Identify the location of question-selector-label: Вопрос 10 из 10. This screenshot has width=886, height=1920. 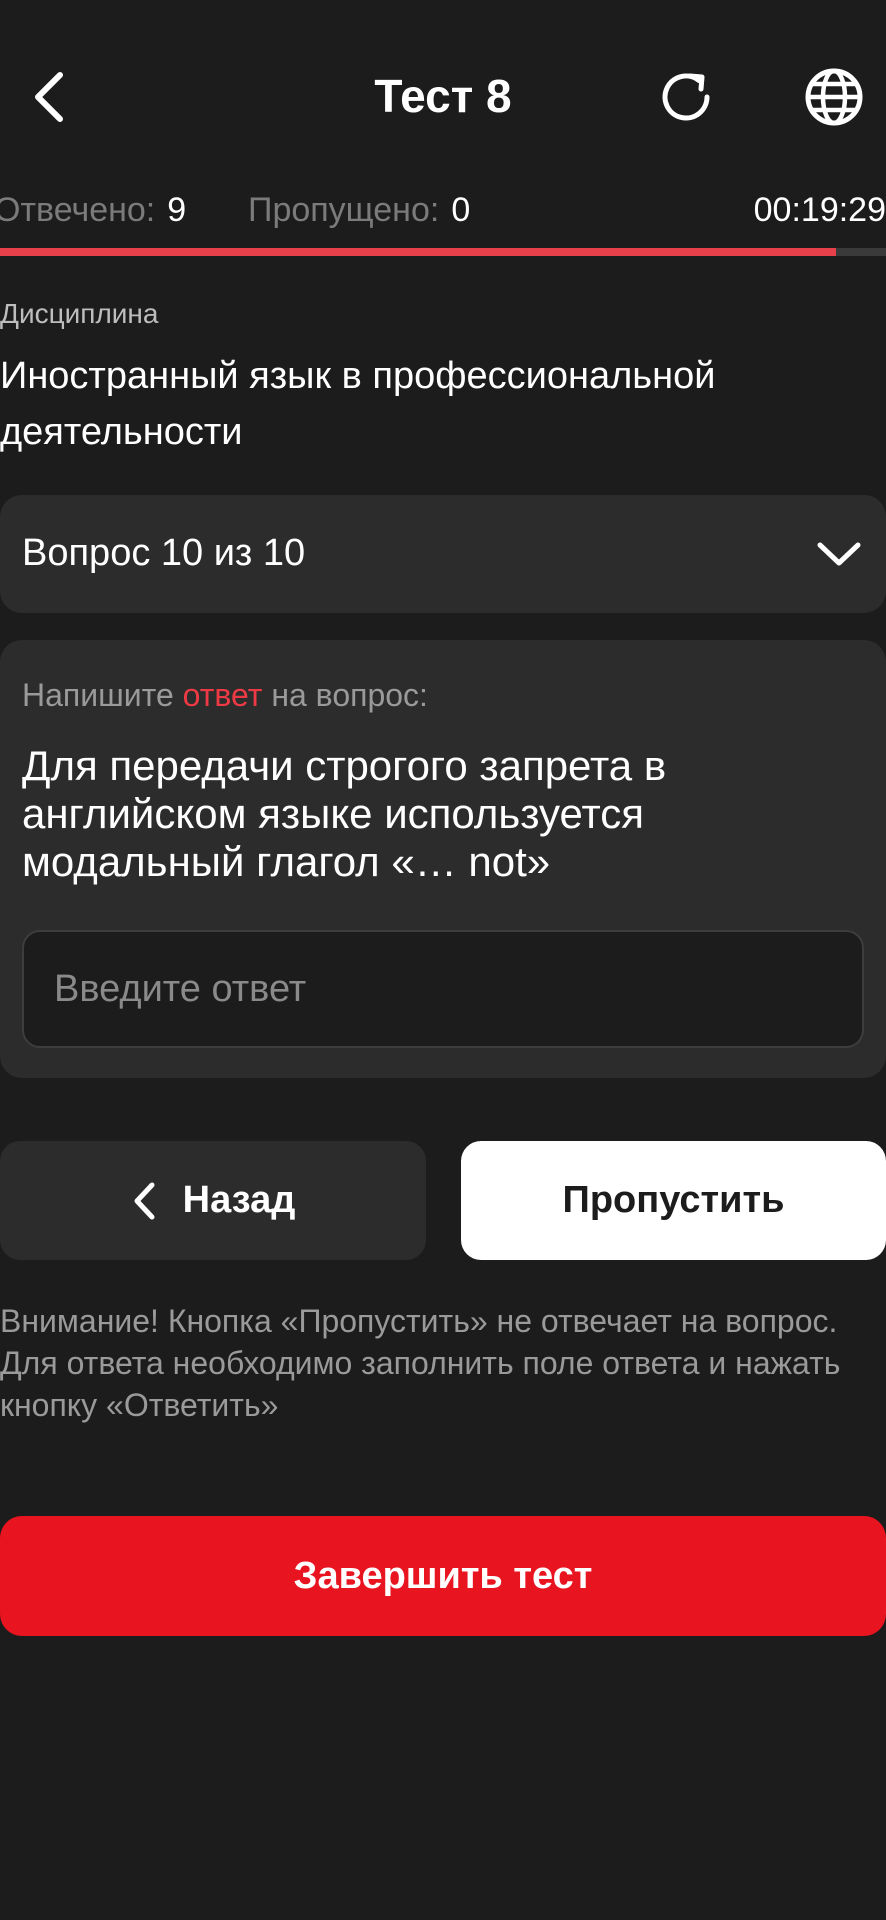
(164, 553).